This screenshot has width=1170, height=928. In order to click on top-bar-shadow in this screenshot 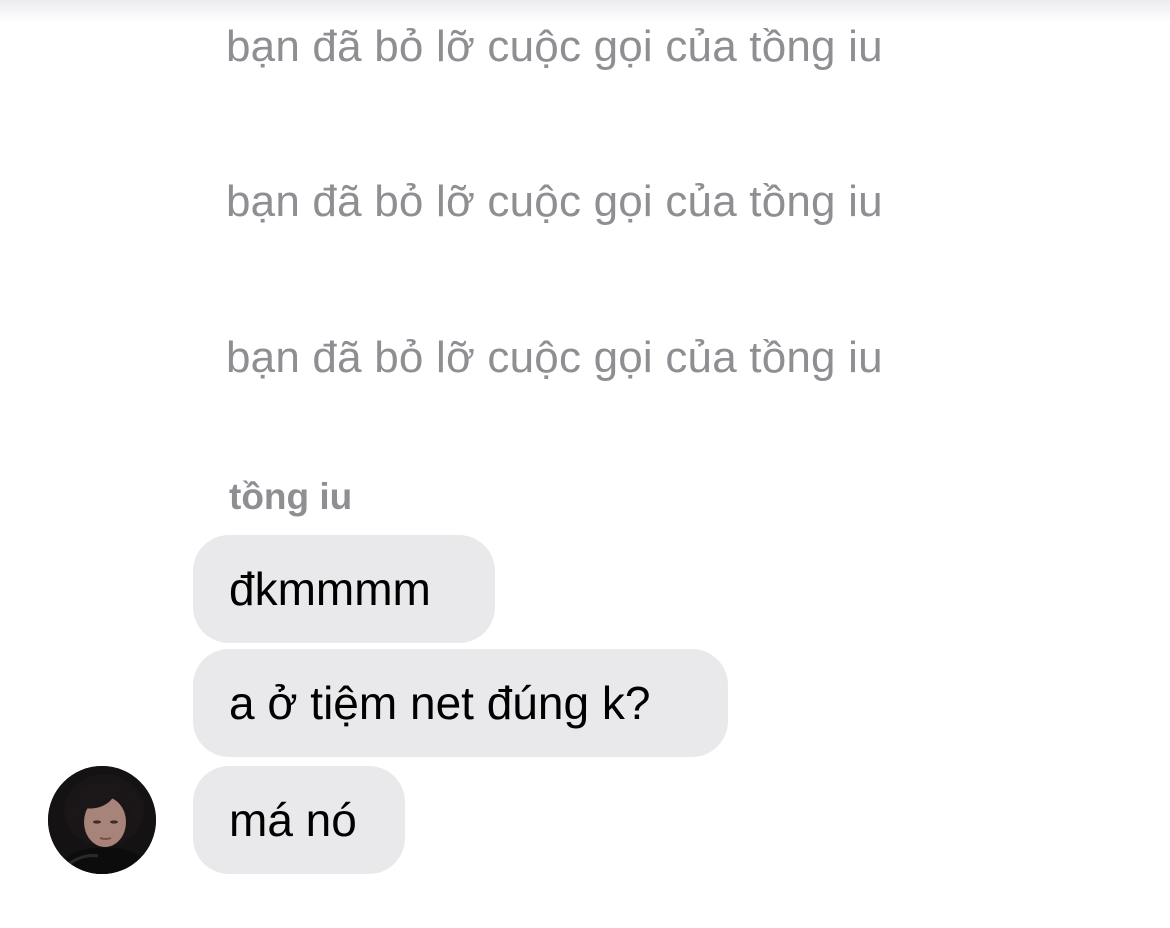, I will do `click(585, 11)`.